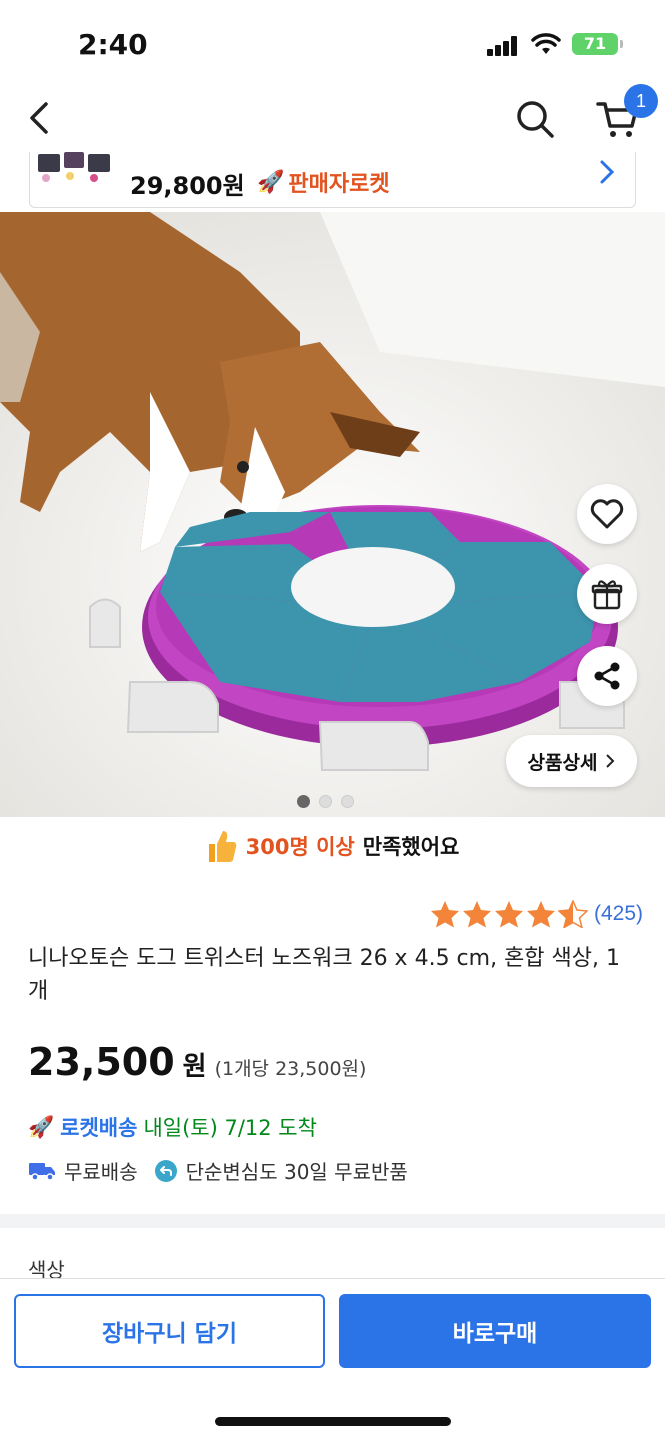 The height and width of the screenshot is (1440, 665). I want to click on free-return-label: 단순변심도 30일 무료반품, so click(296, 1172).